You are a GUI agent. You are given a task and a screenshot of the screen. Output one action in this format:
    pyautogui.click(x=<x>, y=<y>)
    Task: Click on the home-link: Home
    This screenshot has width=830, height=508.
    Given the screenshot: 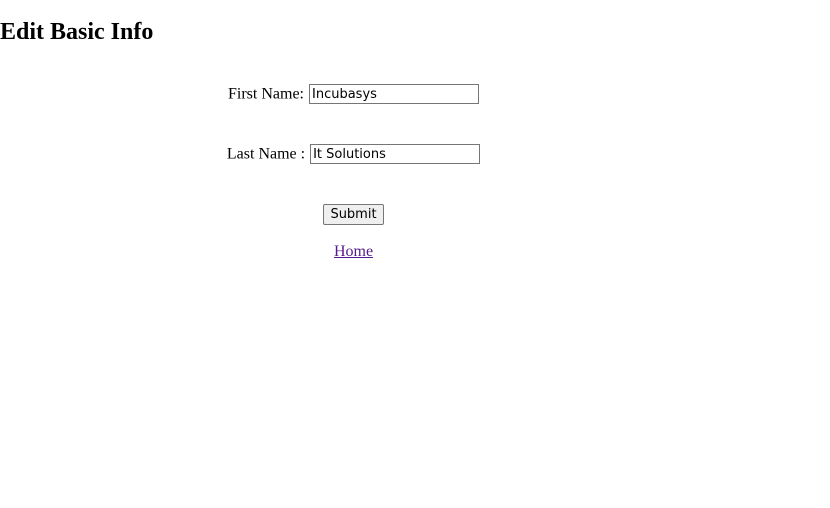 What is the action you would take?
    pyautogui.click(x=353, y=251)
    